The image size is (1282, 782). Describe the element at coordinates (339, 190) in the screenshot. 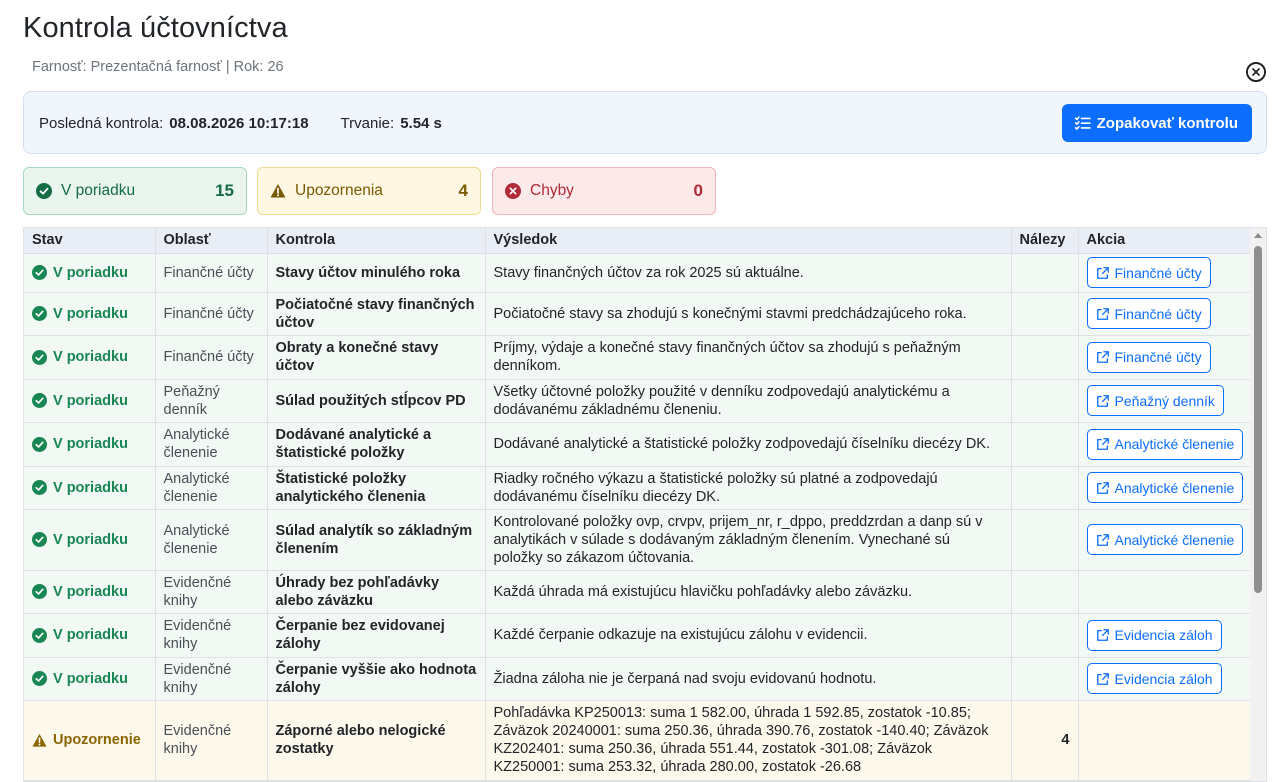

I see `stat-warn-label: Upozornenia` at that location.